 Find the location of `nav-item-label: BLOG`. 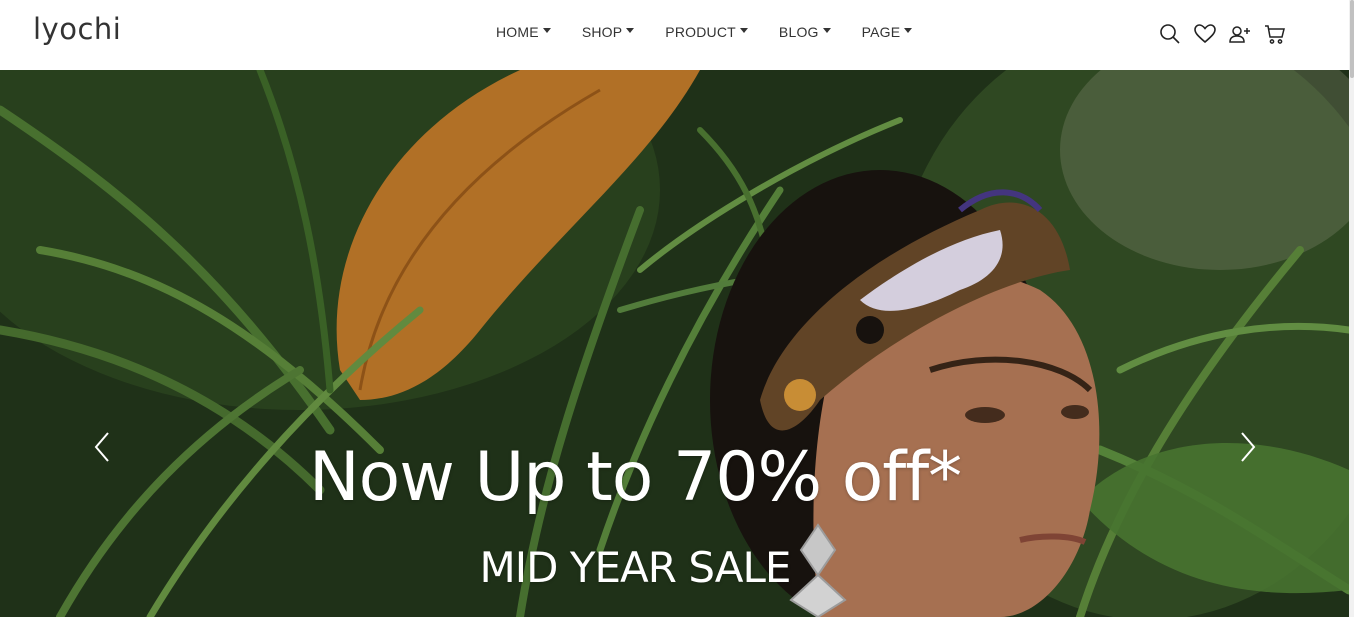

nav-item-label: BLOG is located at coordinates (798, 32).